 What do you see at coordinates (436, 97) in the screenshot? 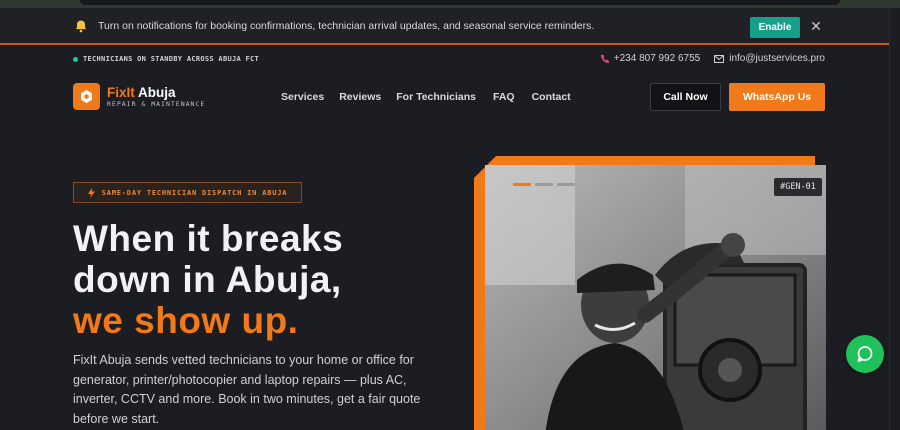
I see `nav-item-for-technicians: For Technicians` at bounding box center [436, 97].